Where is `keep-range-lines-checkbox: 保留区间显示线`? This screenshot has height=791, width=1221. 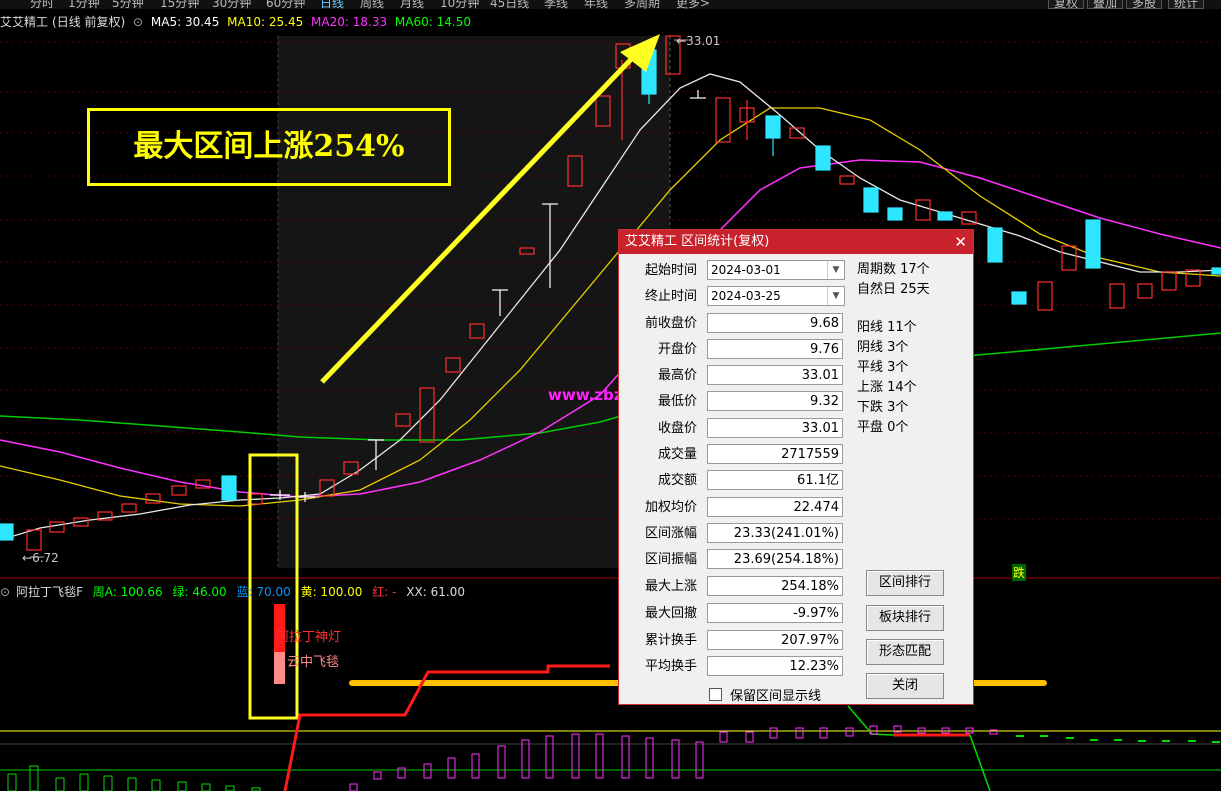 keep-range-lines-checkbox: 保留区间显示线 is located at coordinates (765, 694).